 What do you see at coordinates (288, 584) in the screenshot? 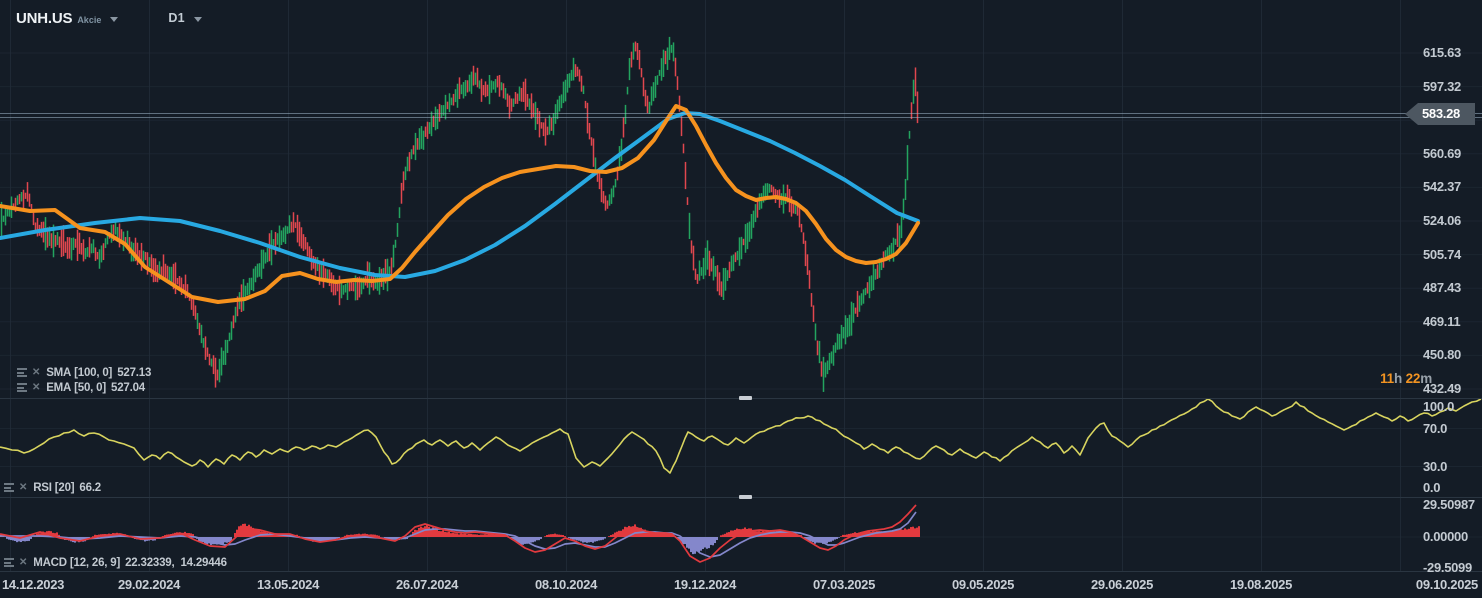
I see `date-axis-label: 13.05.2024` at bounding box center [288, 584].